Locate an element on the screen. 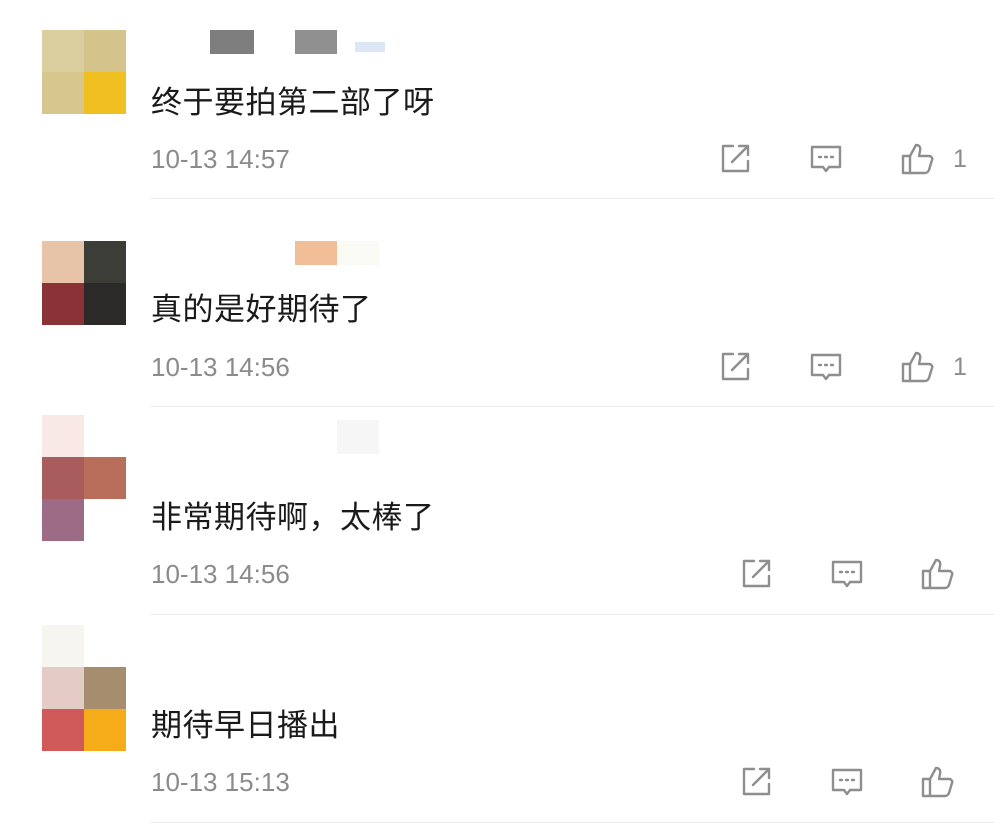  comment-text: 真的是好期待了 is located at coordinates (261, 310).